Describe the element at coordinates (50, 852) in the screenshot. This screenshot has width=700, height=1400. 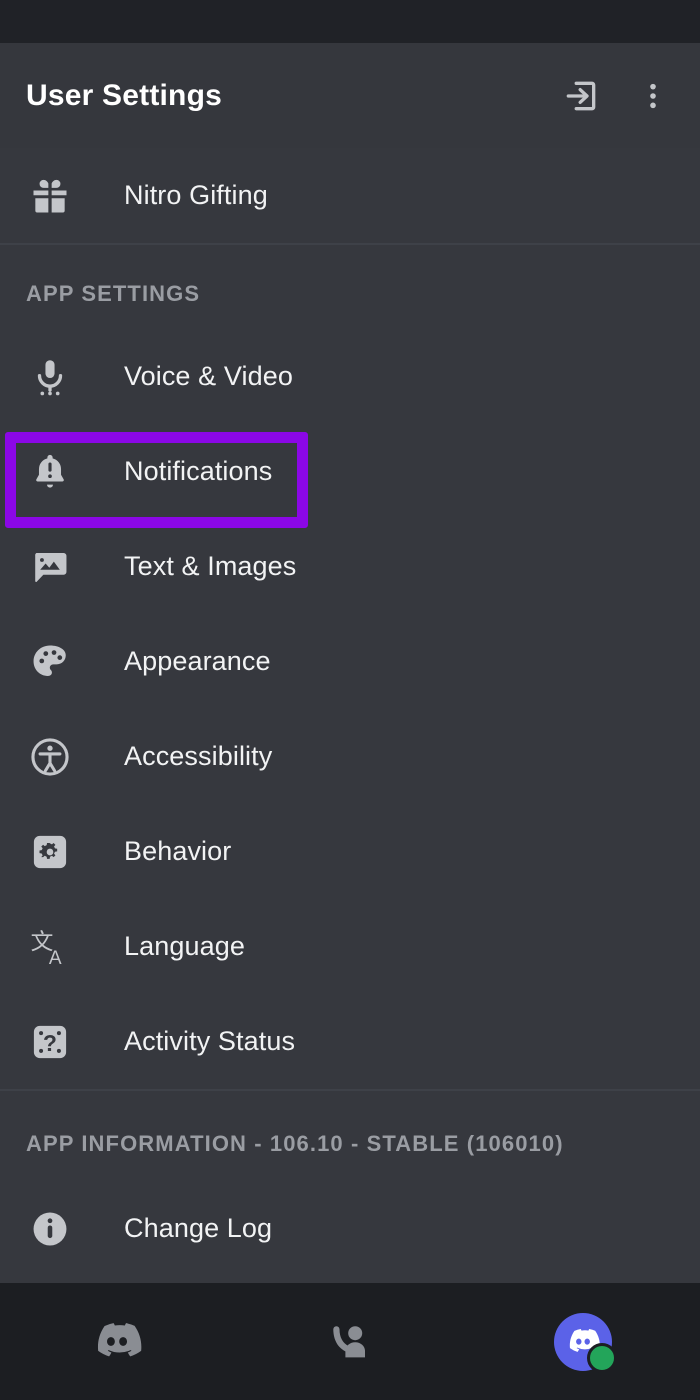
I see `gear-square-icon` at that location.